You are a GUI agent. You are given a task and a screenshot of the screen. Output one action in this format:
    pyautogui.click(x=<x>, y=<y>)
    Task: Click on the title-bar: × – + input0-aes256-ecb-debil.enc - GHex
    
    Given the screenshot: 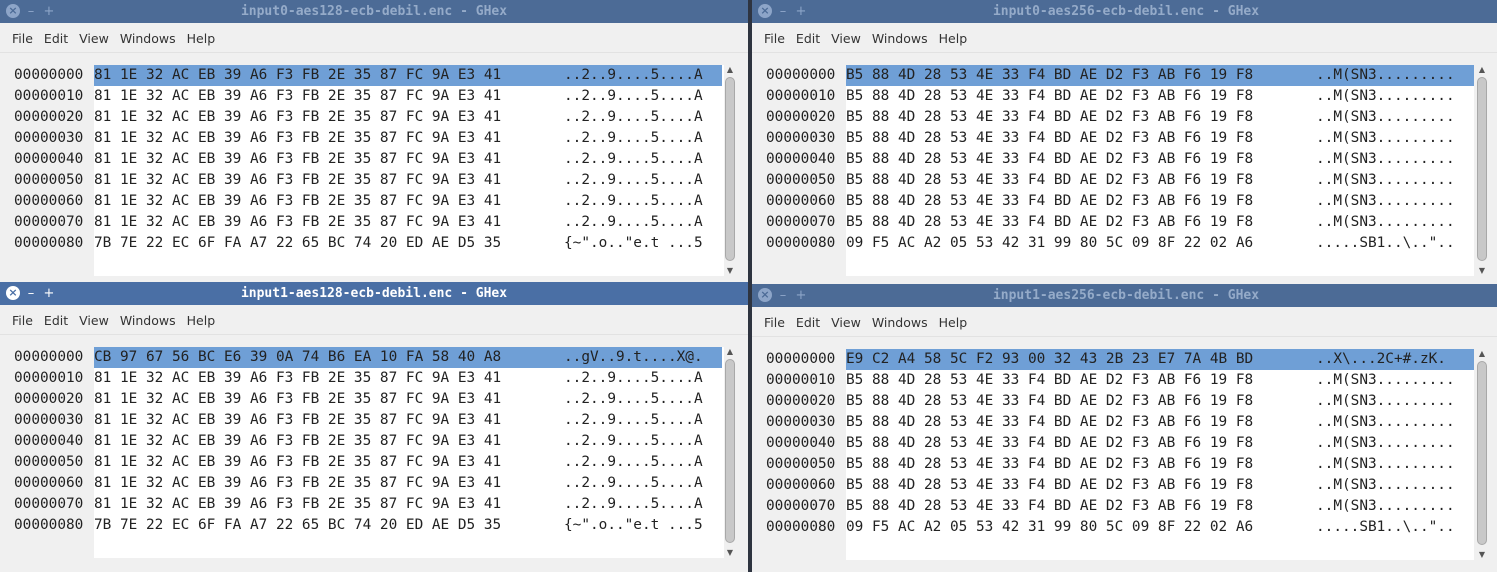 What is the action you would take?
    pyautogui.click(x=1124, y=11)
    